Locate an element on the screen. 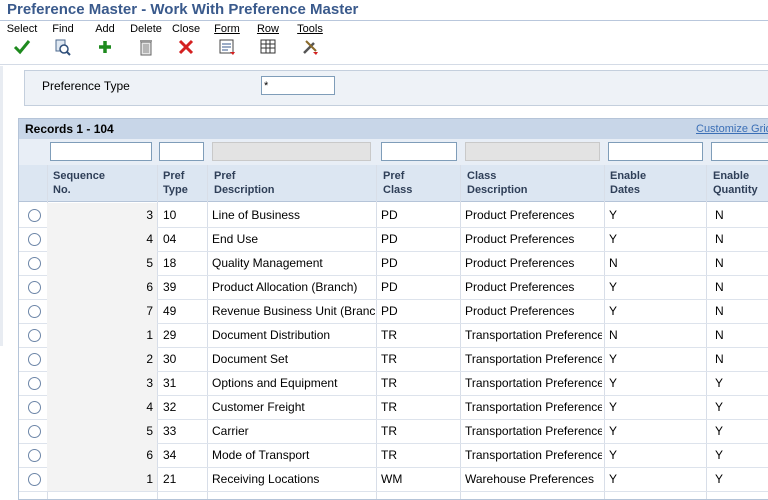 This screenshot has height=500, width=768. tools-menu-button: Tools is located at coordinates (310, 39).